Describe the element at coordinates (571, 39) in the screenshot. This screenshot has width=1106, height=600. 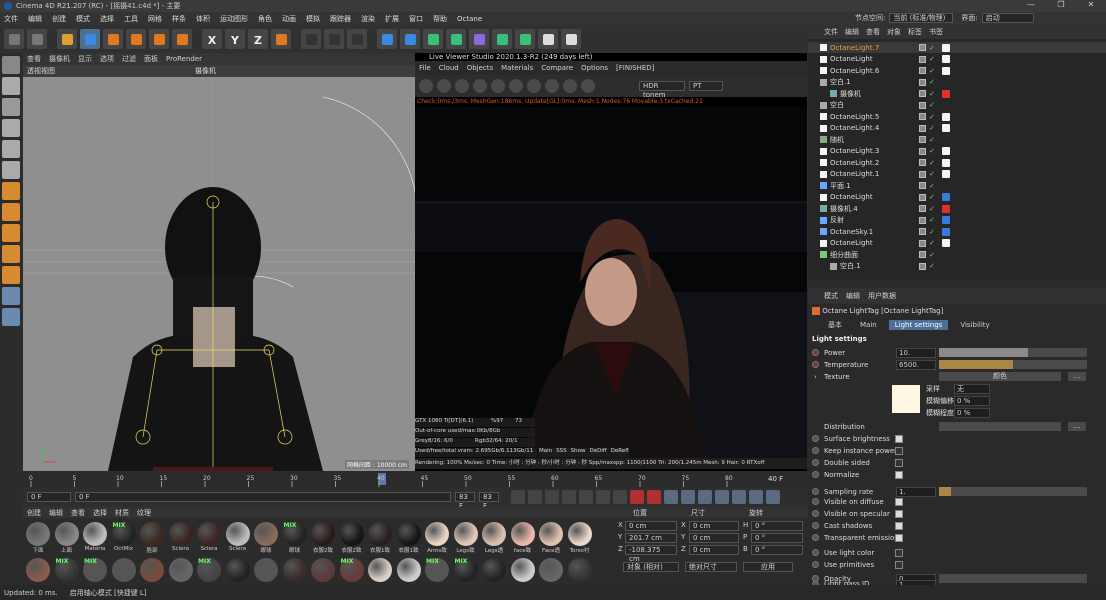
I see `light-icon` at that location.